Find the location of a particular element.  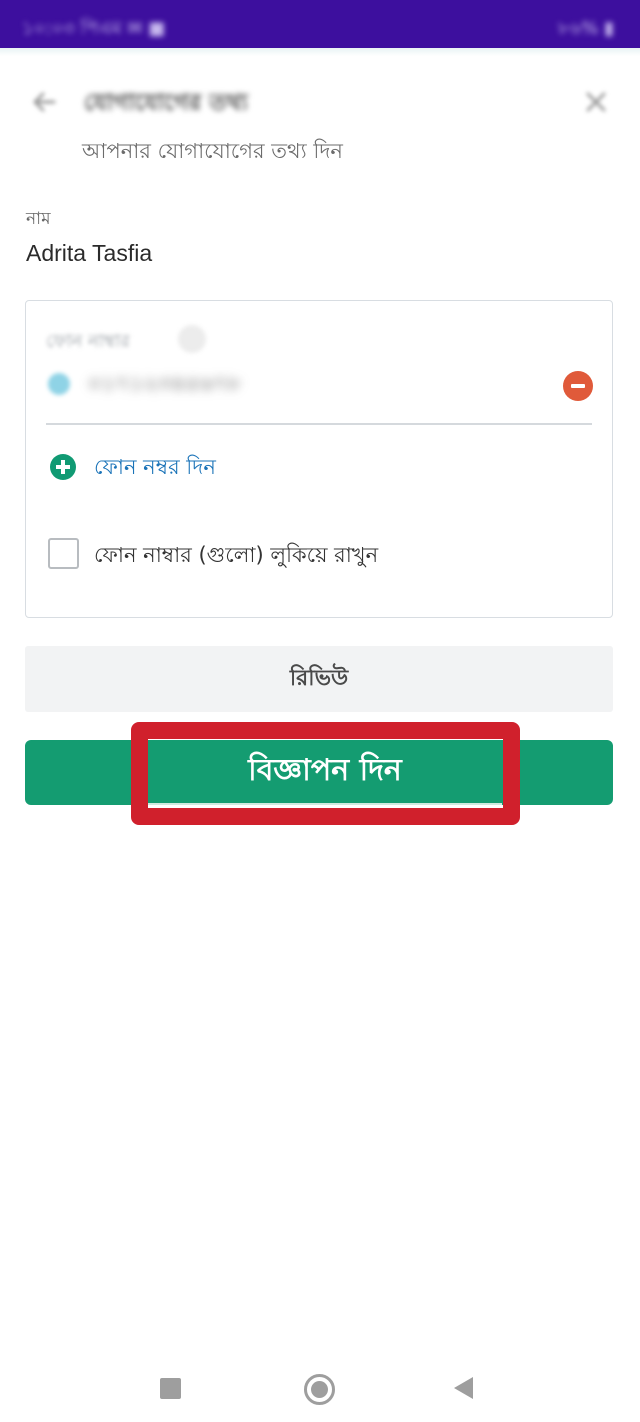

help-icon is located at coordinates (192, 339).